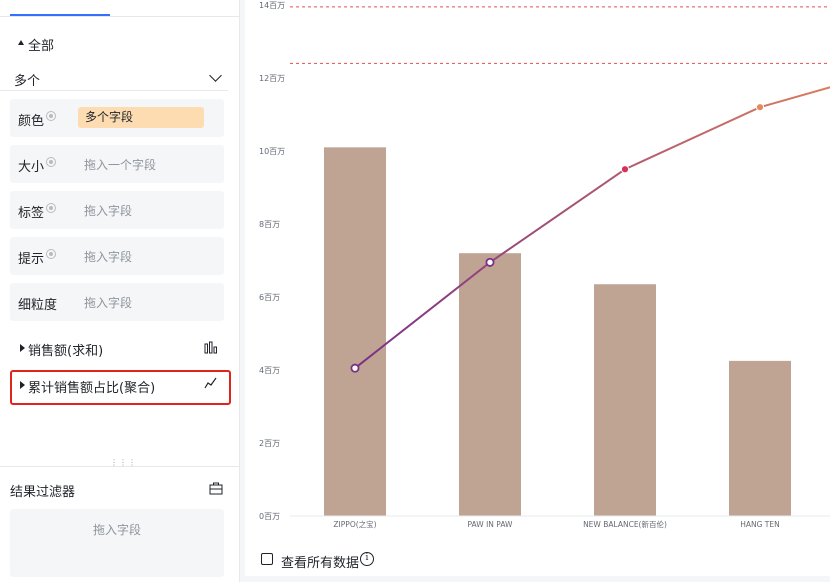 The width and height of the screenshot is (830, 582). What do you see at coordinates (269, 443) in the screenshot?
I see `y-tick-label: 2百万` at bounding box center [269, 443].